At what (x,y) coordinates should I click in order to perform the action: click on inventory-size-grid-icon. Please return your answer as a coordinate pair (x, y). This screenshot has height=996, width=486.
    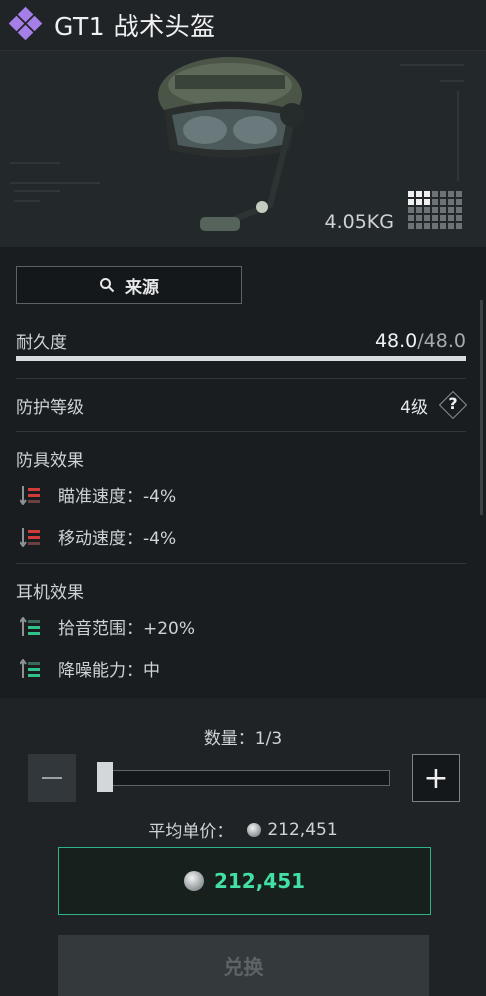
    Looking at the image, I should click on (435, 210).